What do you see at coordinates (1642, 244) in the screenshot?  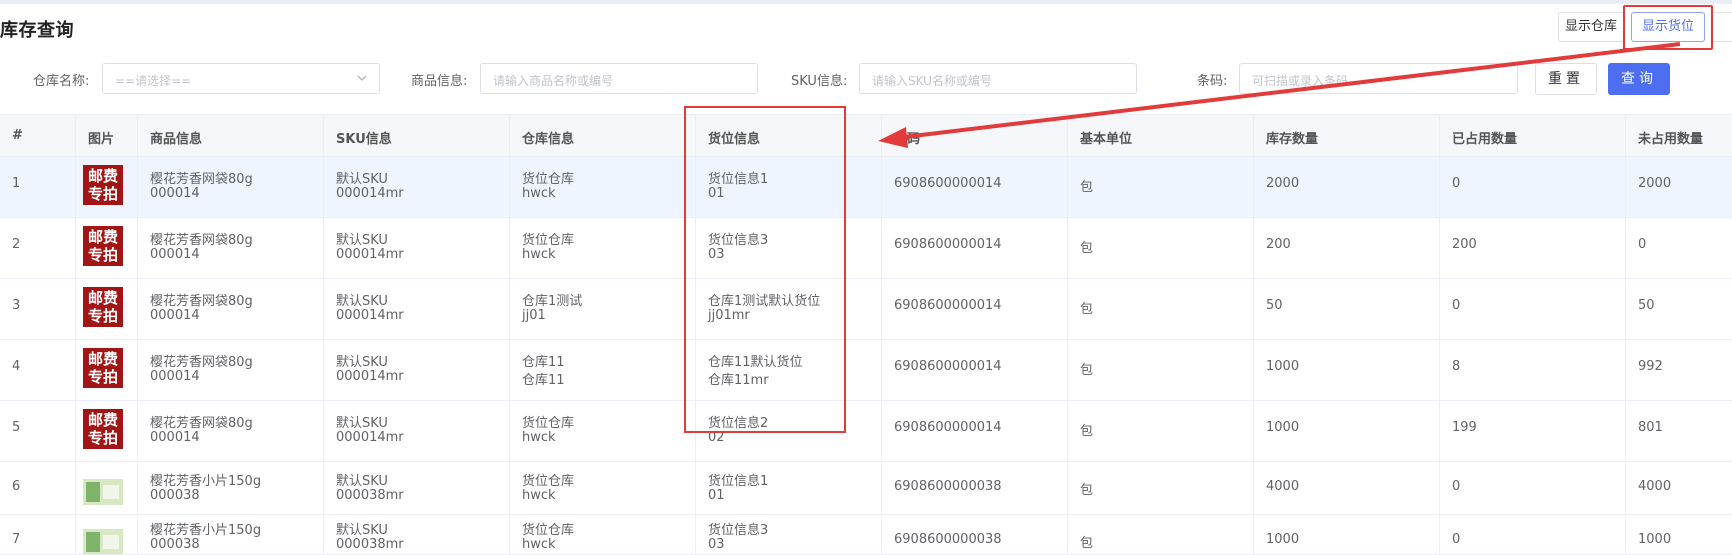 I see `free-value: 0` at bounding box center [1642, 244].